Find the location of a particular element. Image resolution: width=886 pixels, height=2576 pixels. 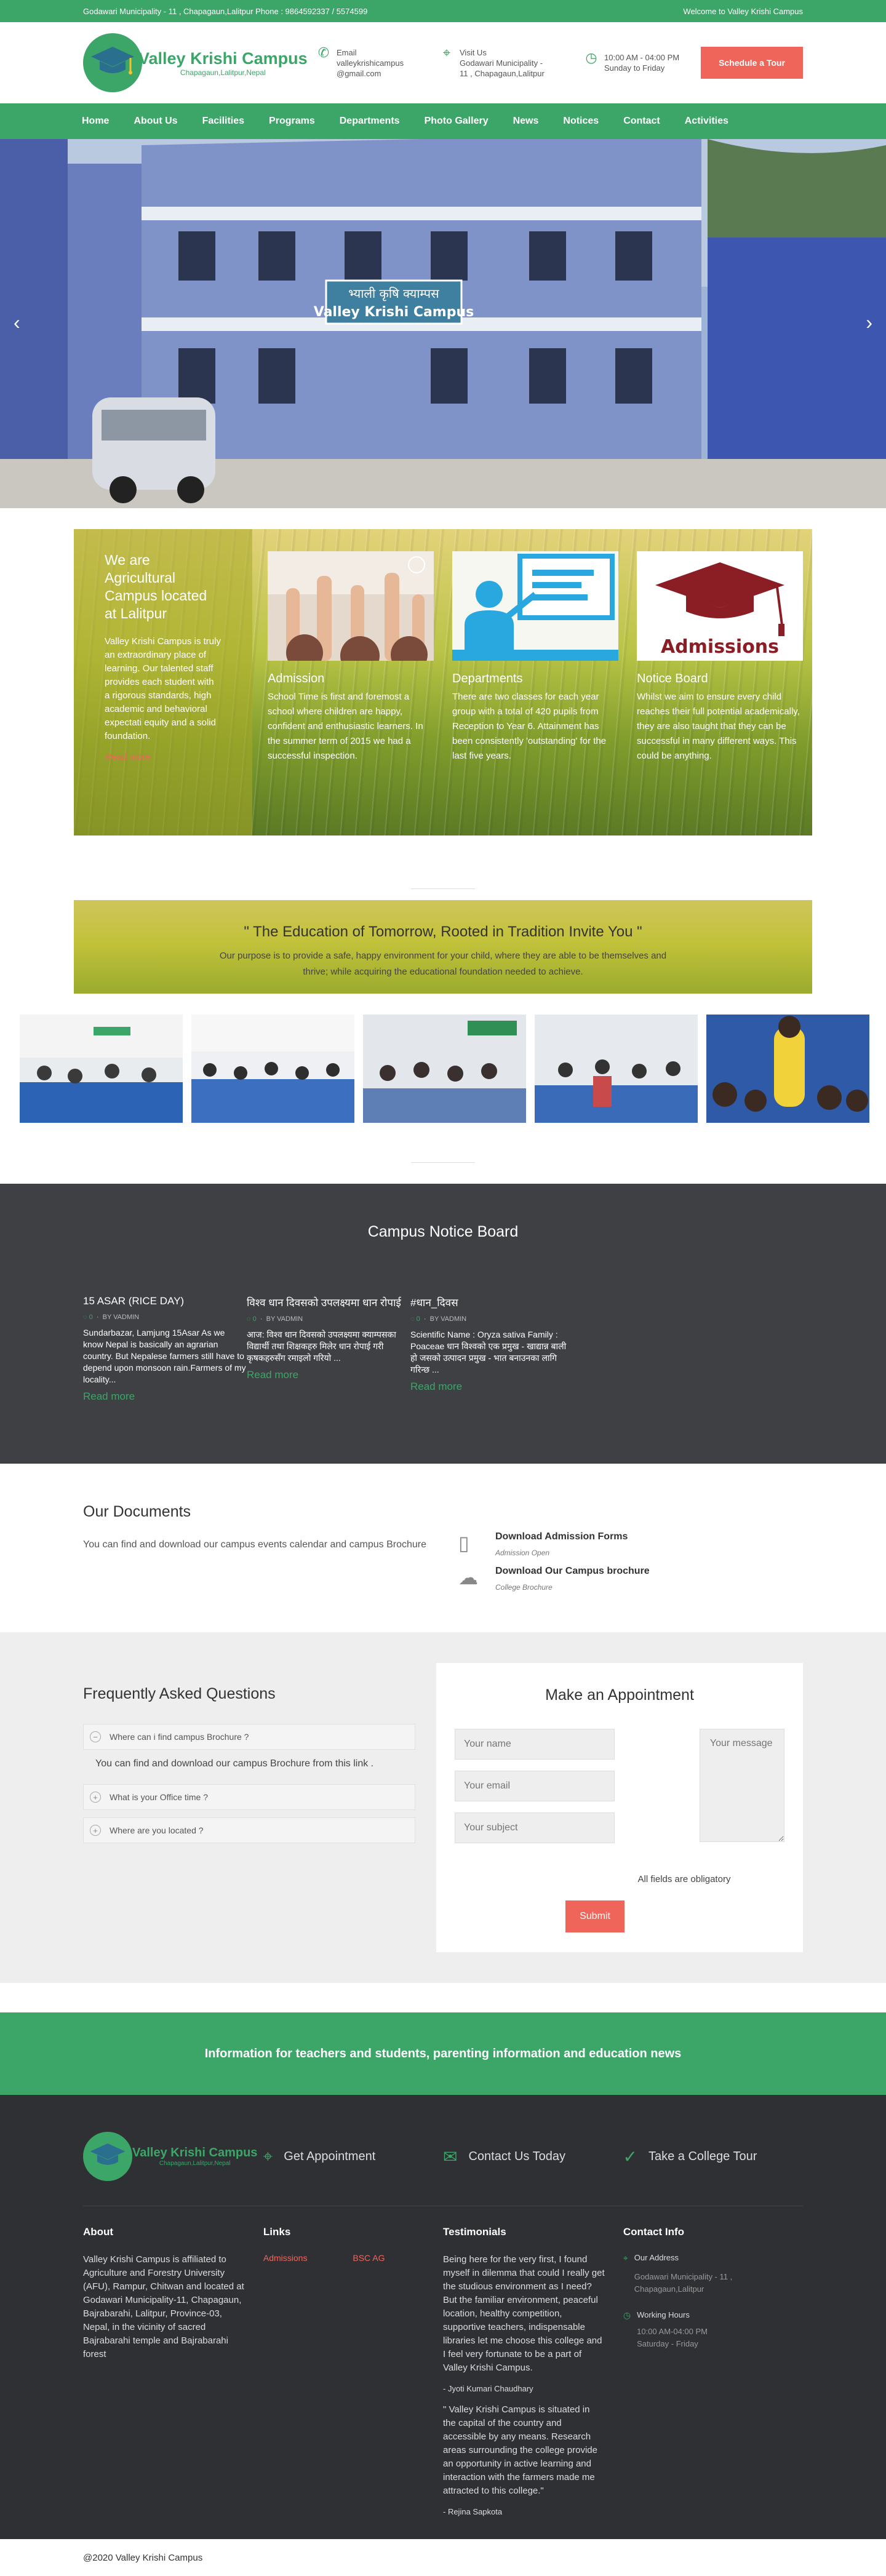

copyright: @2020 Valley Krishi Campus is located at coordinates (443, 2557).